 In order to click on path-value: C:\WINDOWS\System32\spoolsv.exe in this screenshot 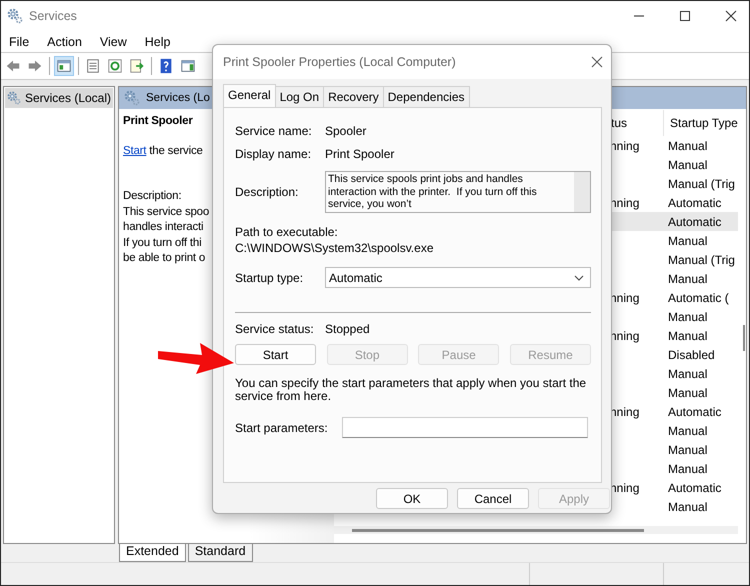, I will do `click(334, 248)`.